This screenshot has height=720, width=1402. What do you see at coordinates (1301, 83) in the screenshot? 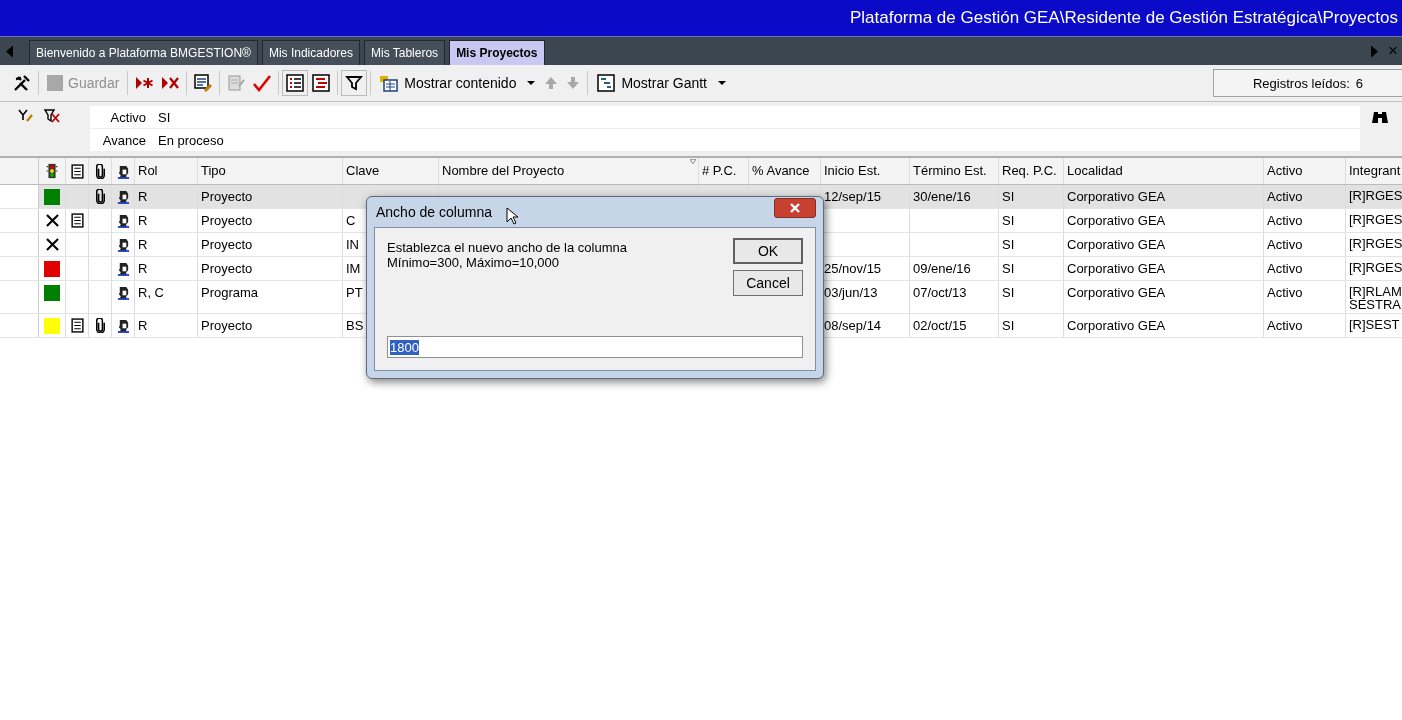
I see `records-label: Registros leídos:` at bounding box center [1301, 83].